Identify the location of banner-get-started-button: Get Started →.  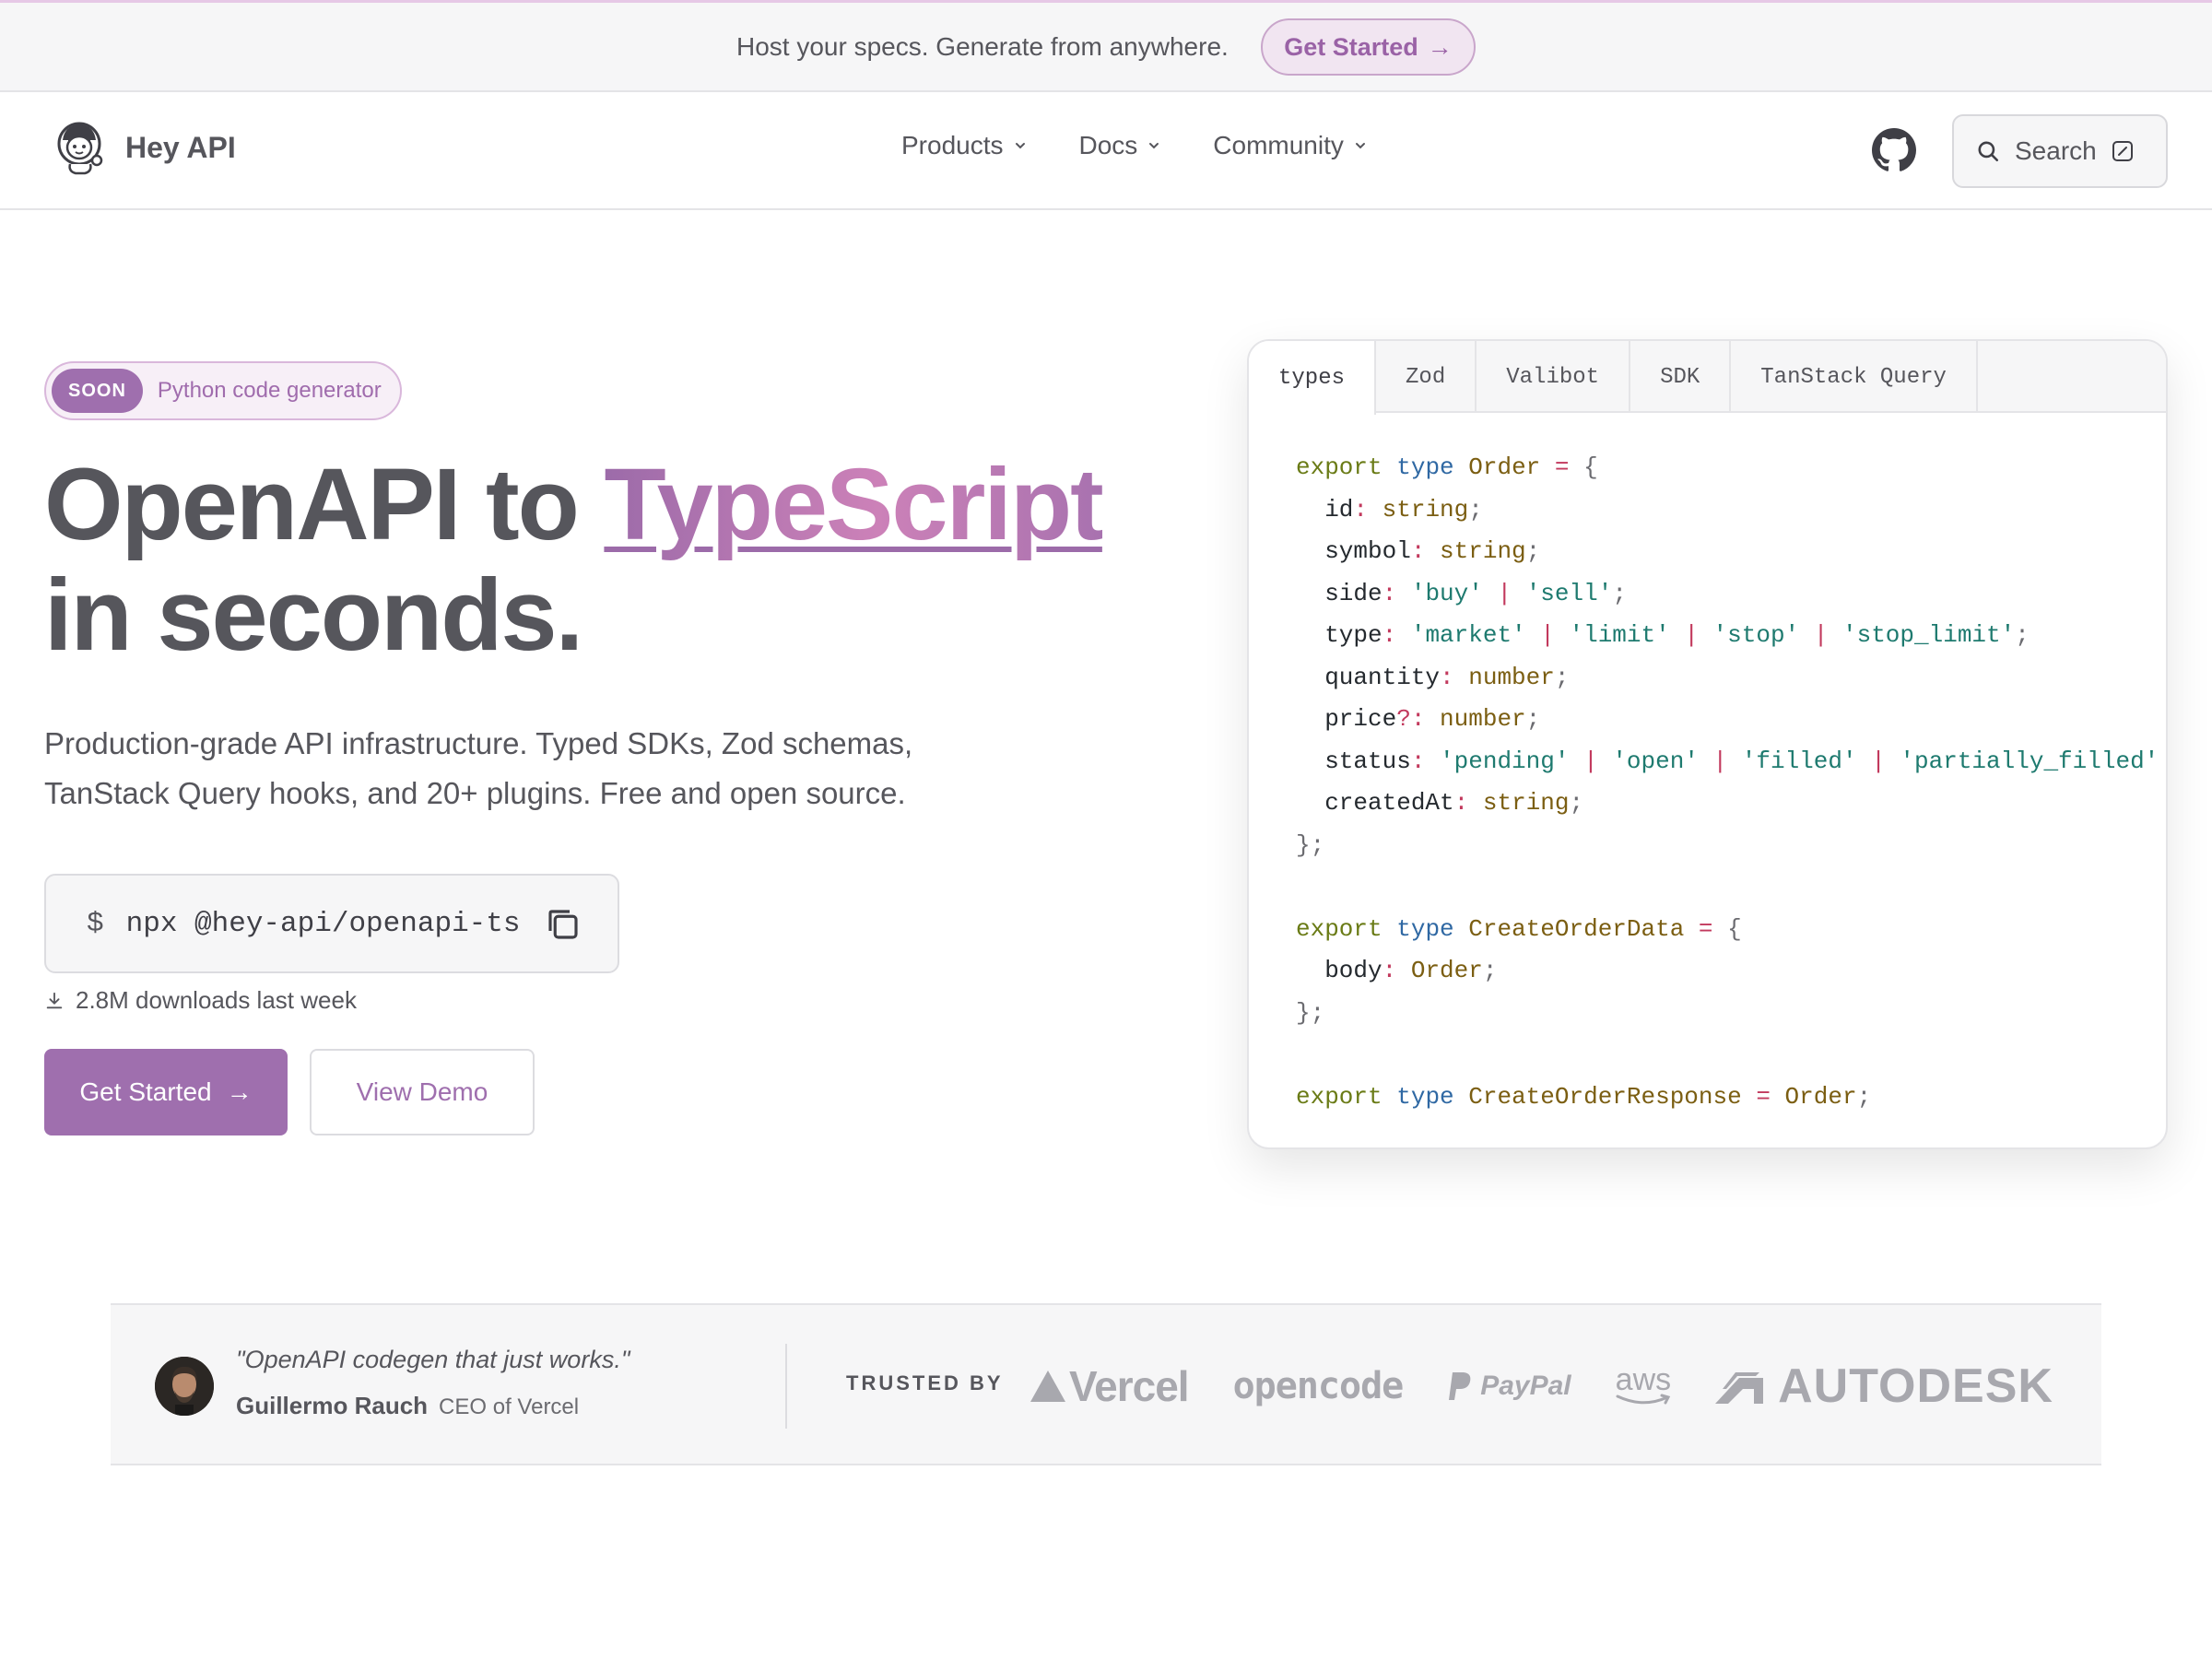
(1368, 47).